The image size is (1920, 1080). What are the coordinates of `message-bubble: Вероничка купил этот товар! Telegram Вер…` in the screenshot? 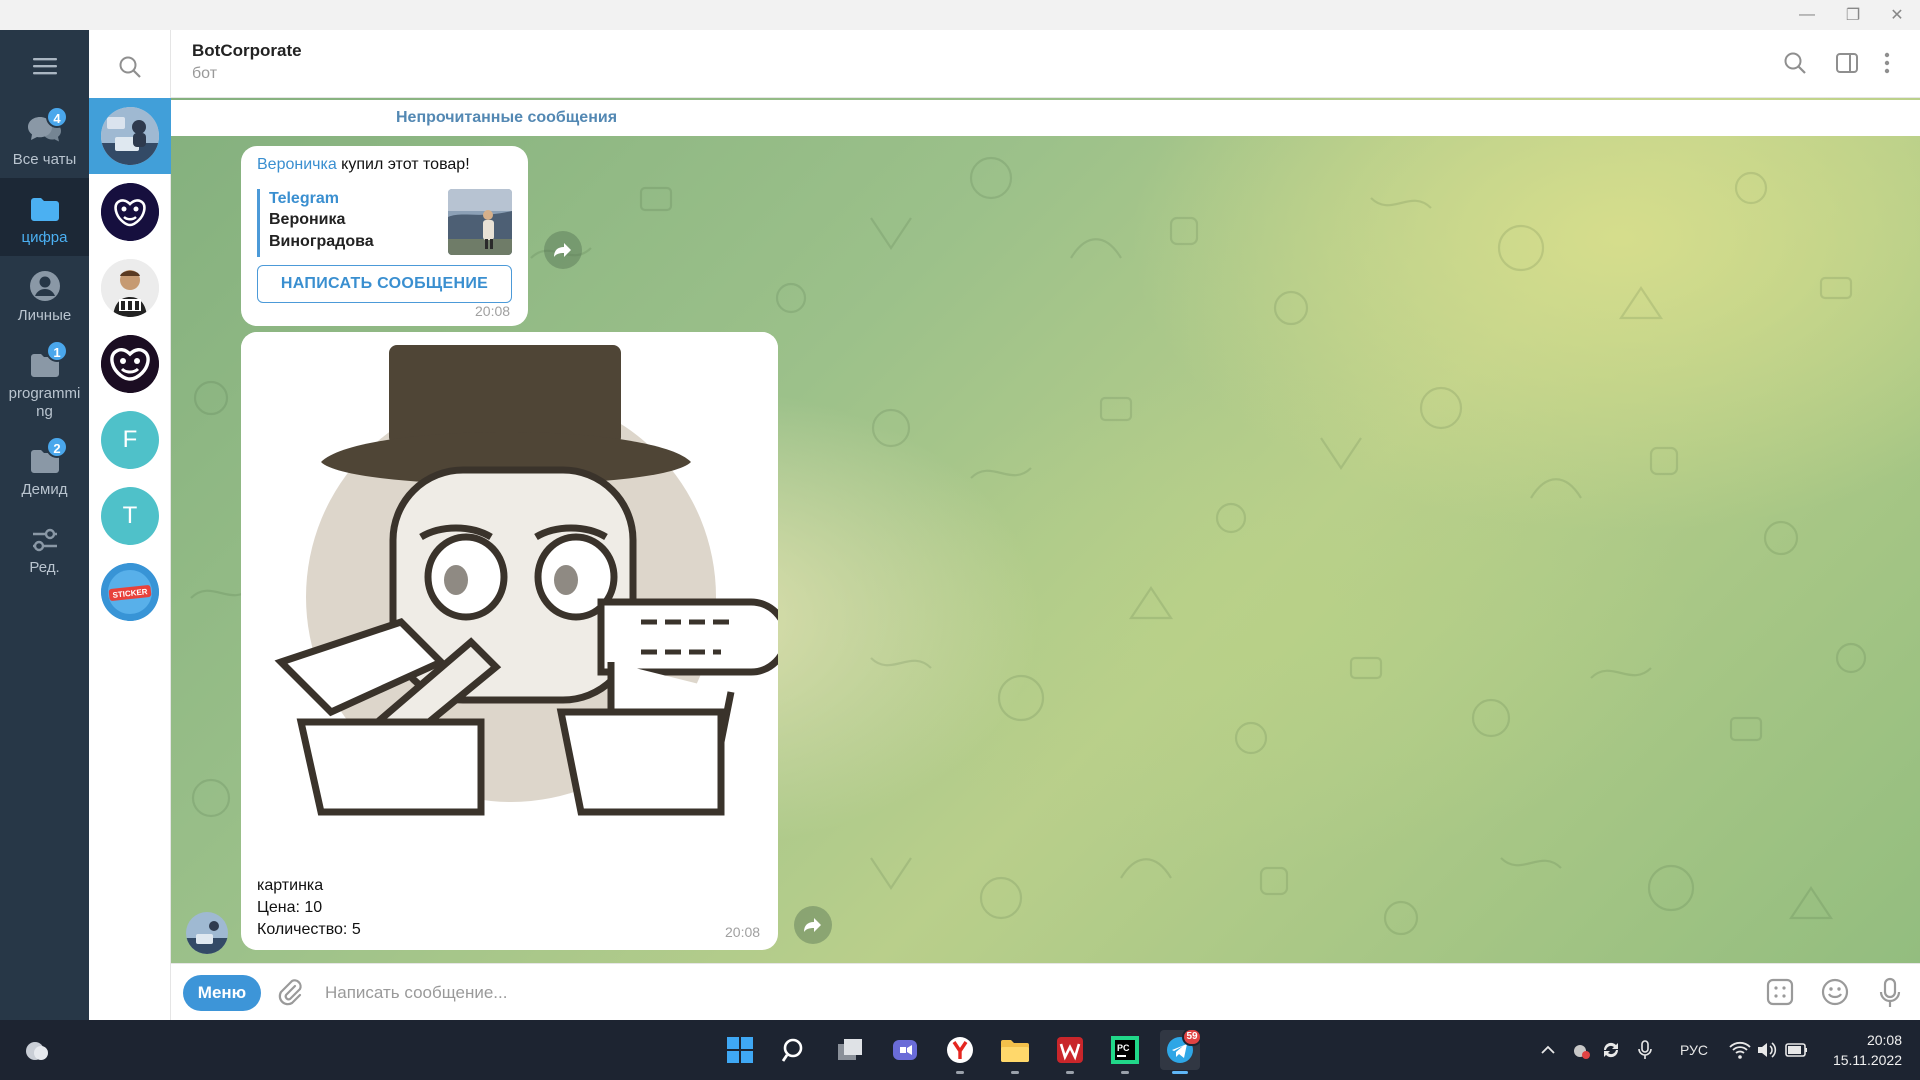 It's located at (384, 236).